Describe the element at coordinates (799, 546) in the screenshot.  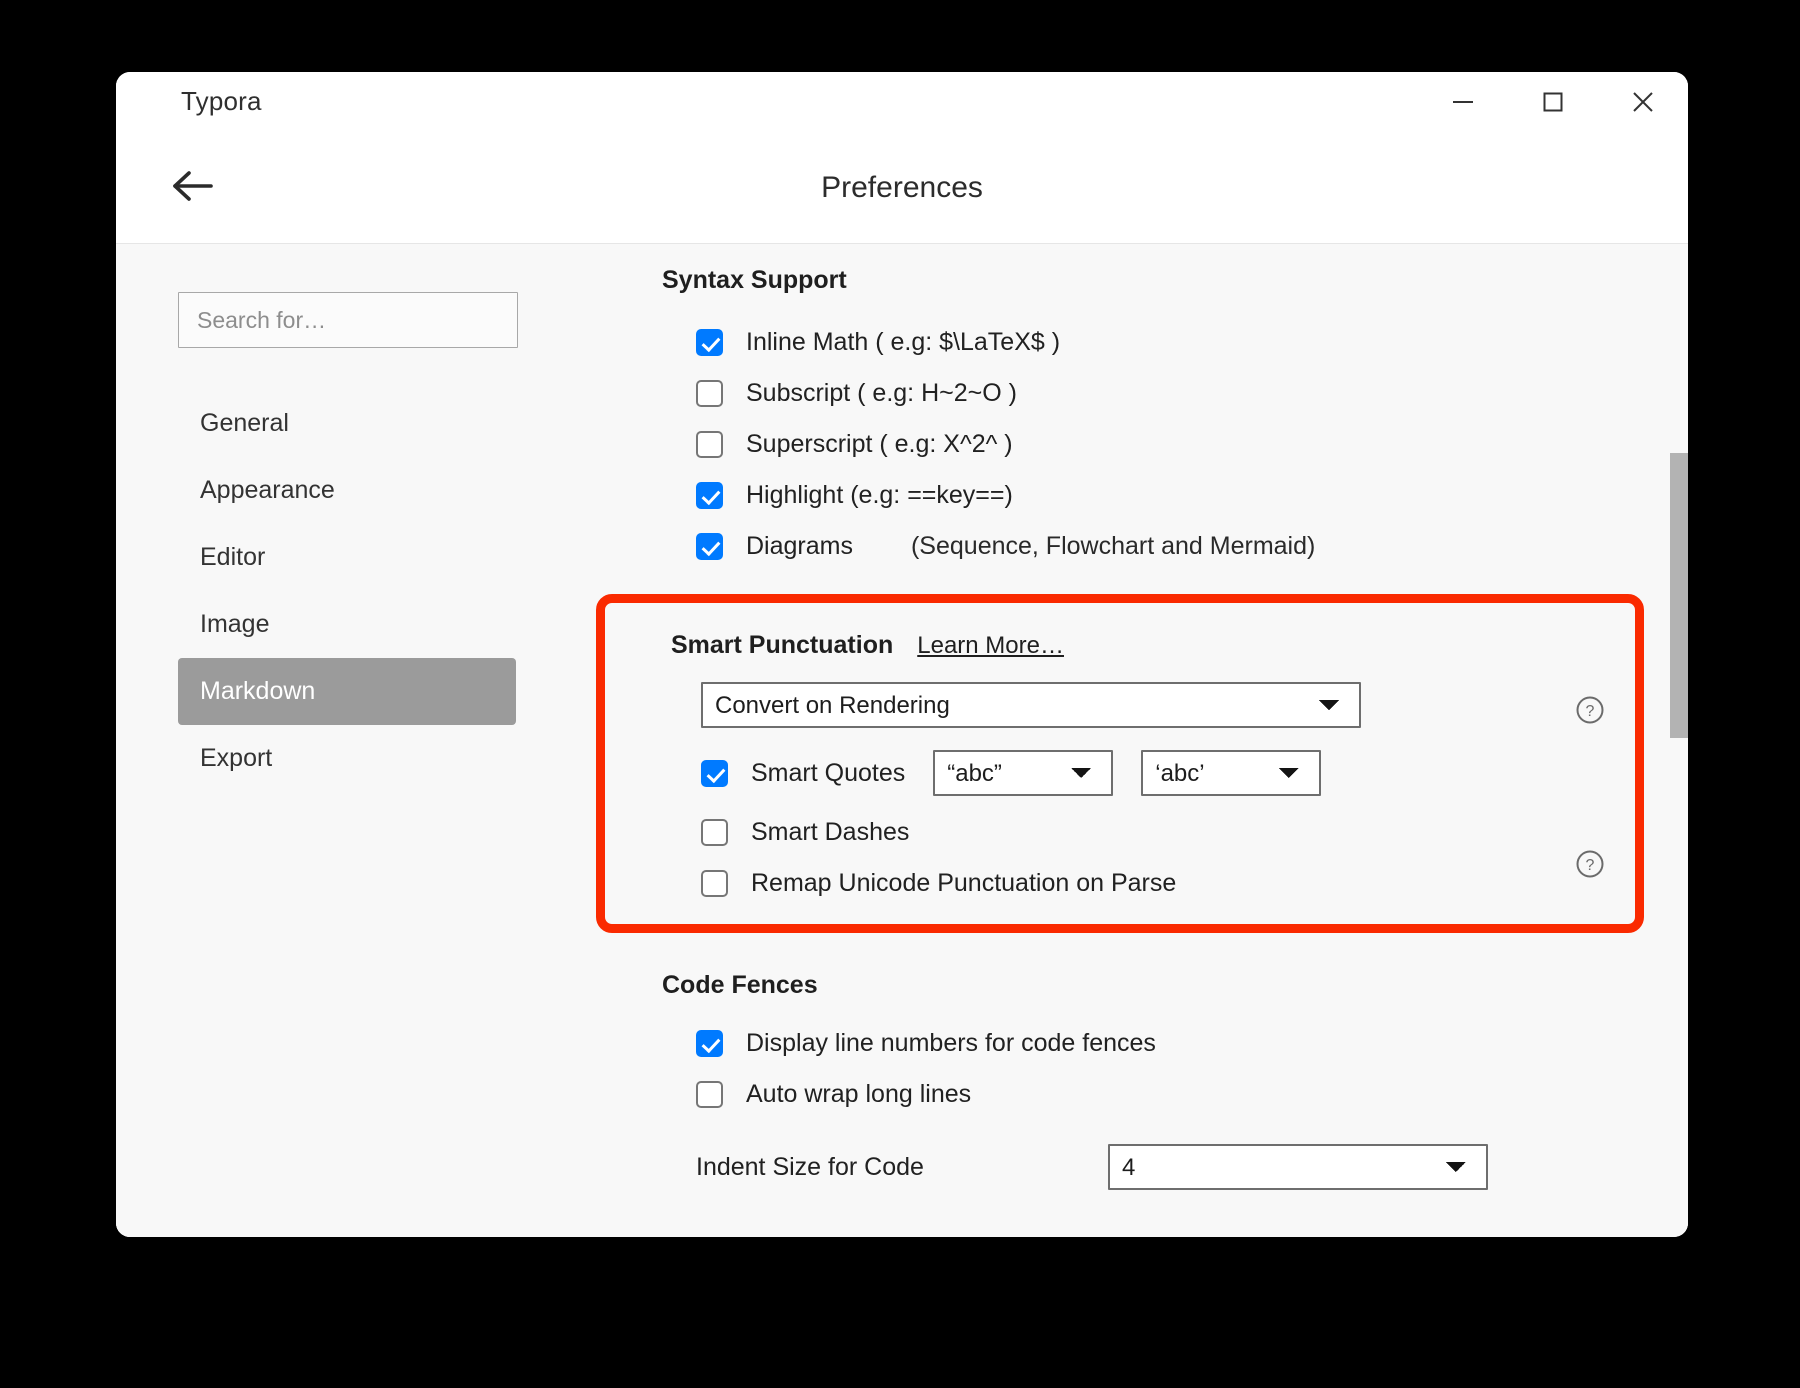
I see `label-diagrams: Diagrams` at that location.